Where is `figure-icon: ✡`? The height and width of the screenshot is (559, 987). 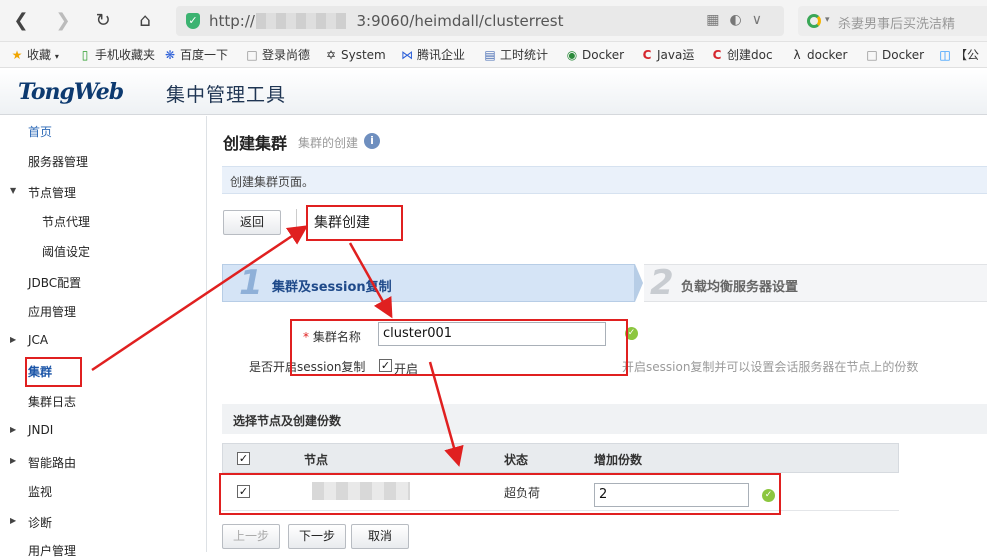 figure-icon: ✡ is located at coordinates (331, 55).